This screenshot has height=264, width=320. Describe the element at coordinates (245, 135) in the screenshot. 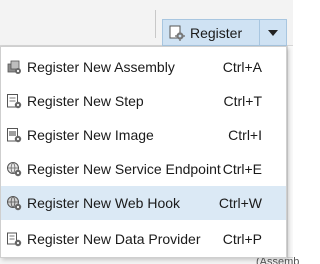

I see `menu-item-shortcut: Ctrl+I` at that location.